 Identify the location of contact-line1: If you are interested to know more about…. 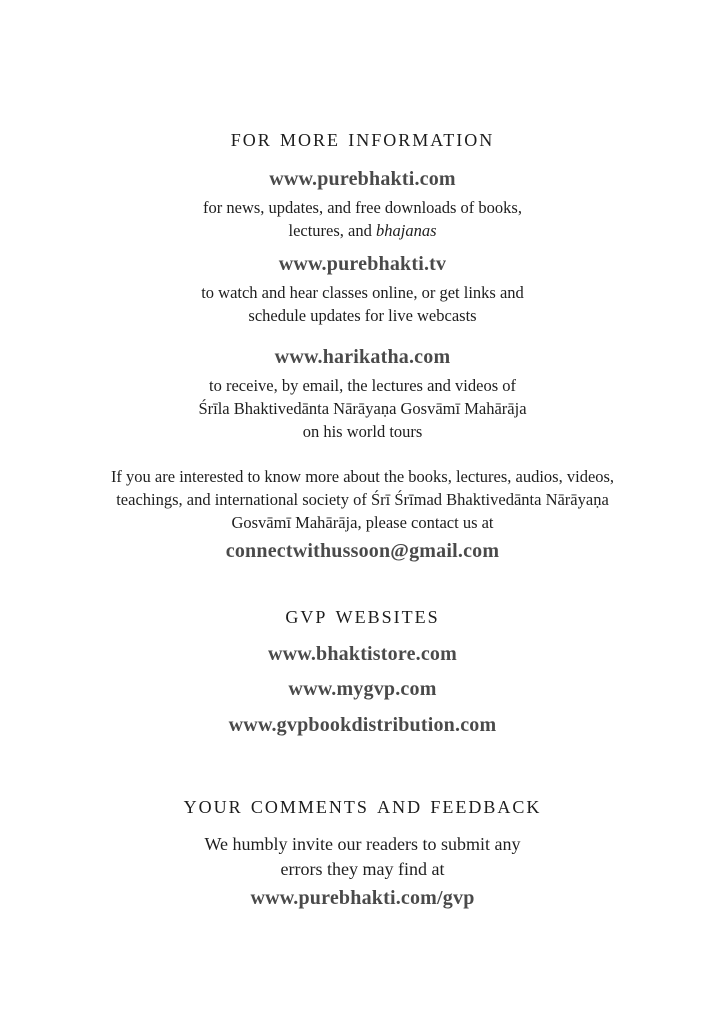
(362, 476).